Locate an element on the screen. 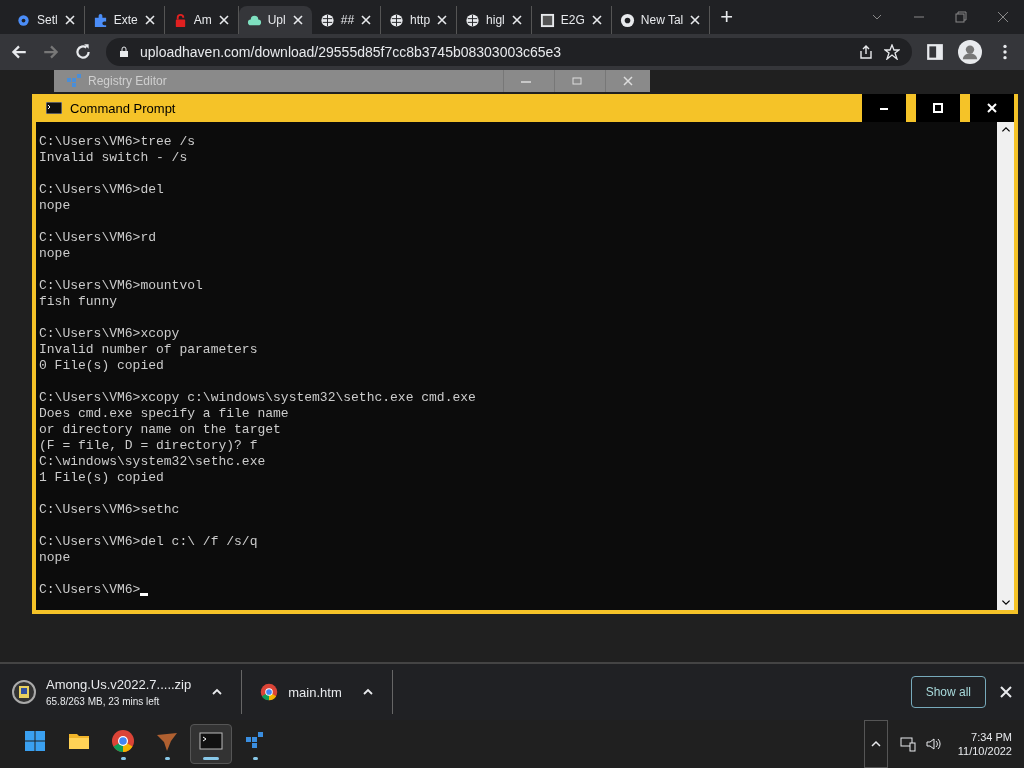 Image resolution: width=1024 pixels, height=768 pixels. start-icon is located at coordinates (35, 740).